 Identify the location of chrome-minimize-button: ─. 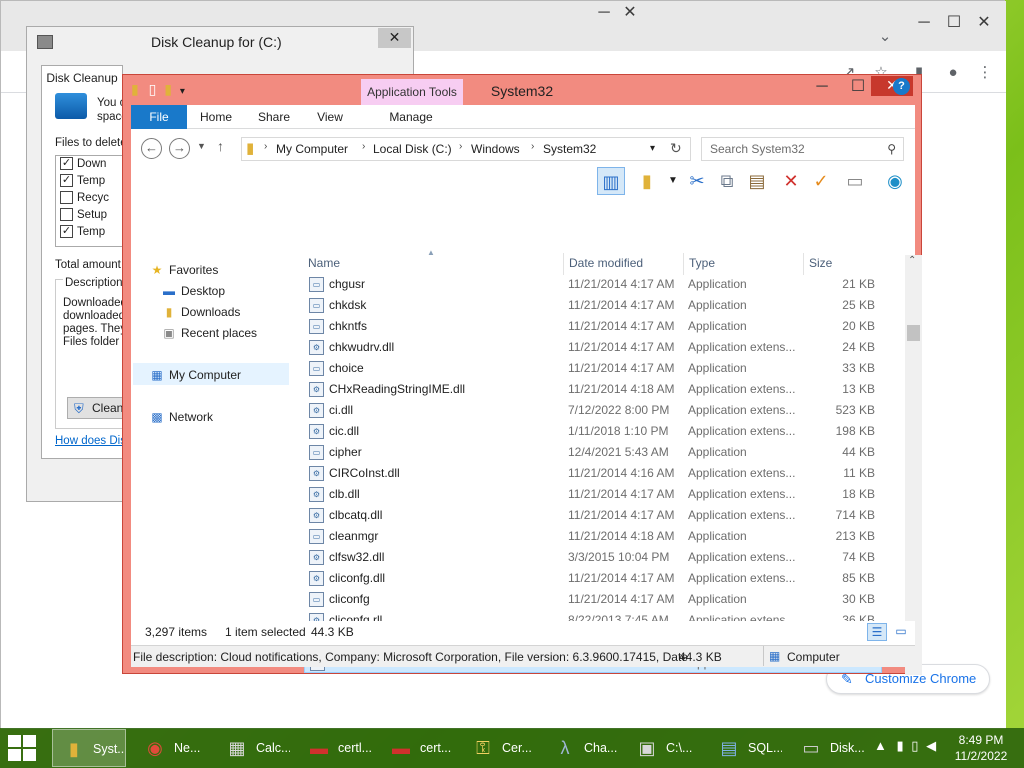
(924, 23).